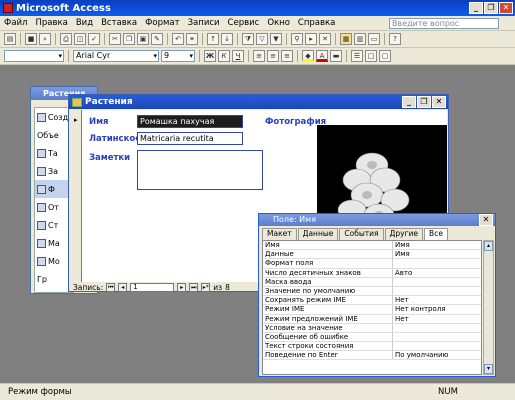 The height and width of the screenshot is (400, 515). What do you see at coordinates (115, 39) in the screenshot?
I see `cut-icon: ✂` at bounding box center [115, 39].